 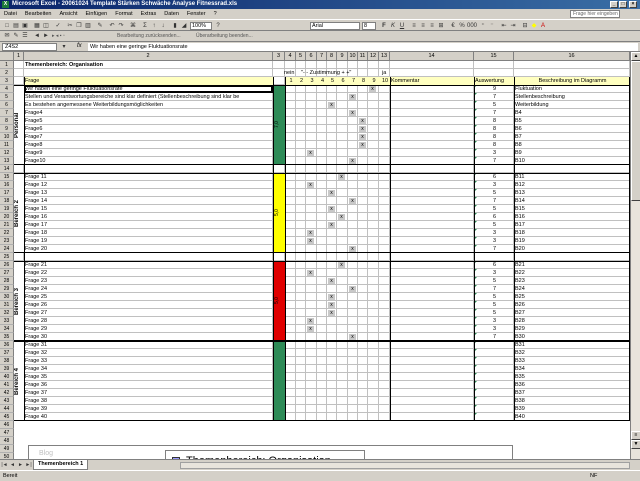 What do you see at coordinates (7, 433) in the screenshot?
I see `row-header-47: 47` at bounding box center [7, 433].